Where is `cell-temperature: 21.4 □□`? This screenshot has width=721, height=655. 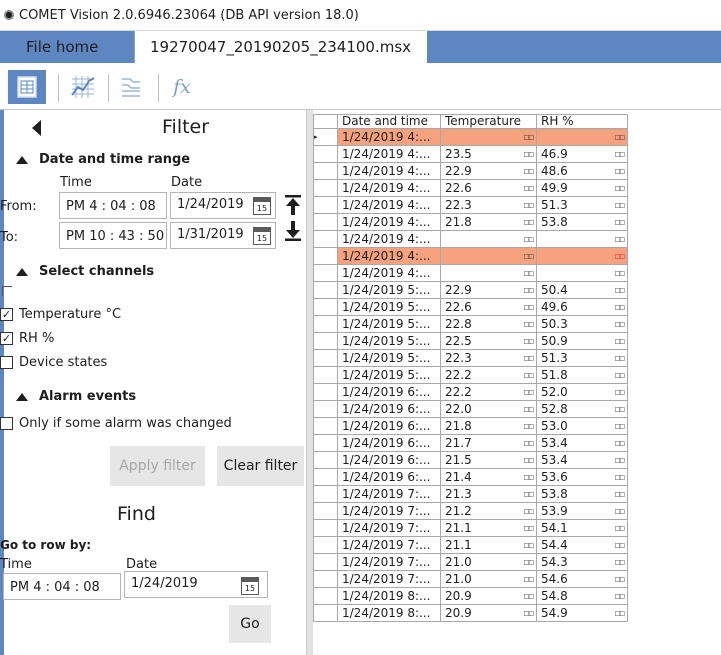 cell-temperature: 21.4 □□ is located at coordinates (488, 477).